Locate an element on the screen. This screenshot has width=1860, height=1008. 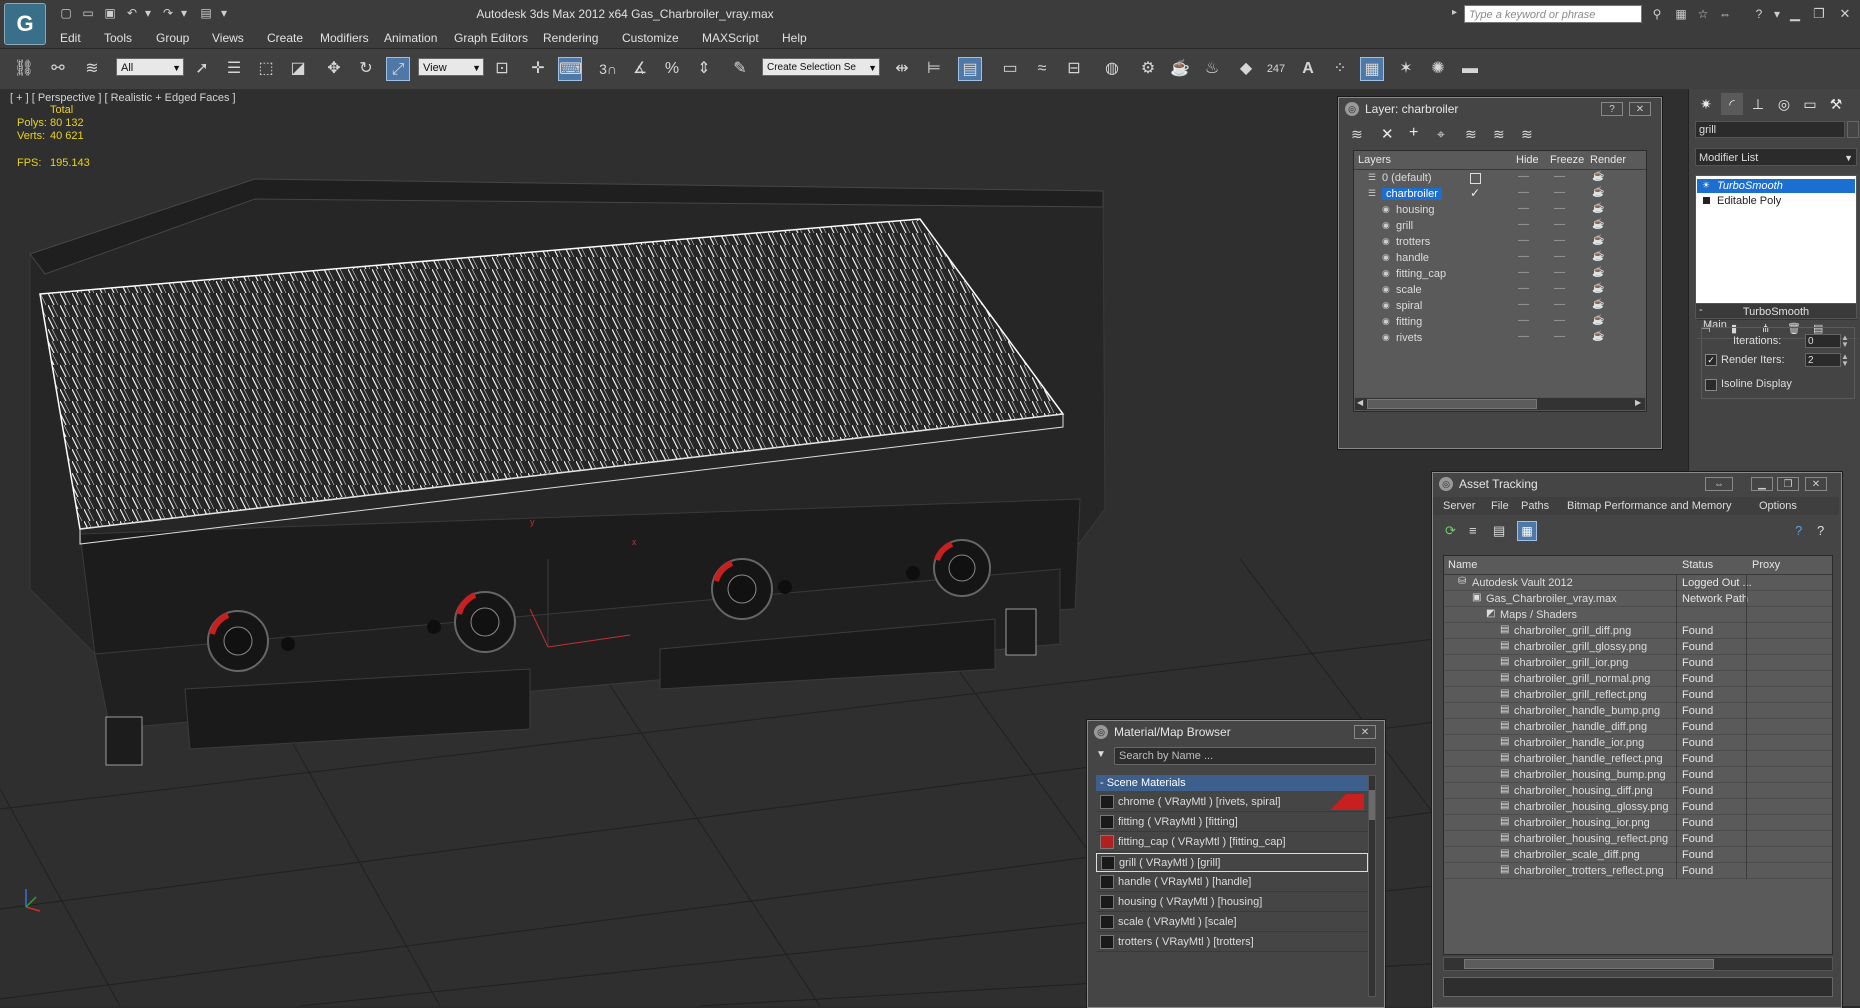
material-name: trotters ( VRayMtl ) [trotters] is located at coordinates (1186, 942).